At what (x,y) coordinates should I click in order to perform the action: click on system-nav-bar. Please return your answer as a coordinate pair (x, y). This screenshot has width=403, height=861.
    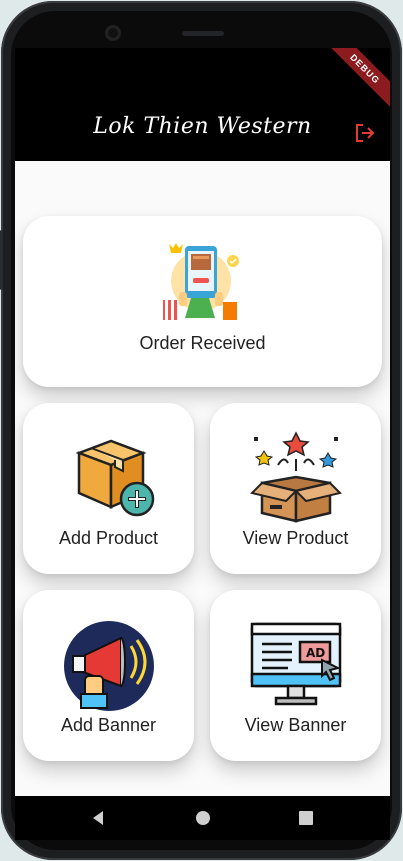
    Looking at the image, I should click on (202, 818).